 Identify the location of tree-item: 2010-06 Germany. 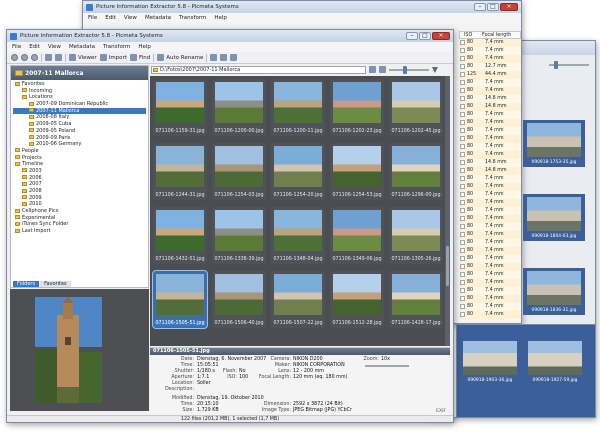
(79, 144).